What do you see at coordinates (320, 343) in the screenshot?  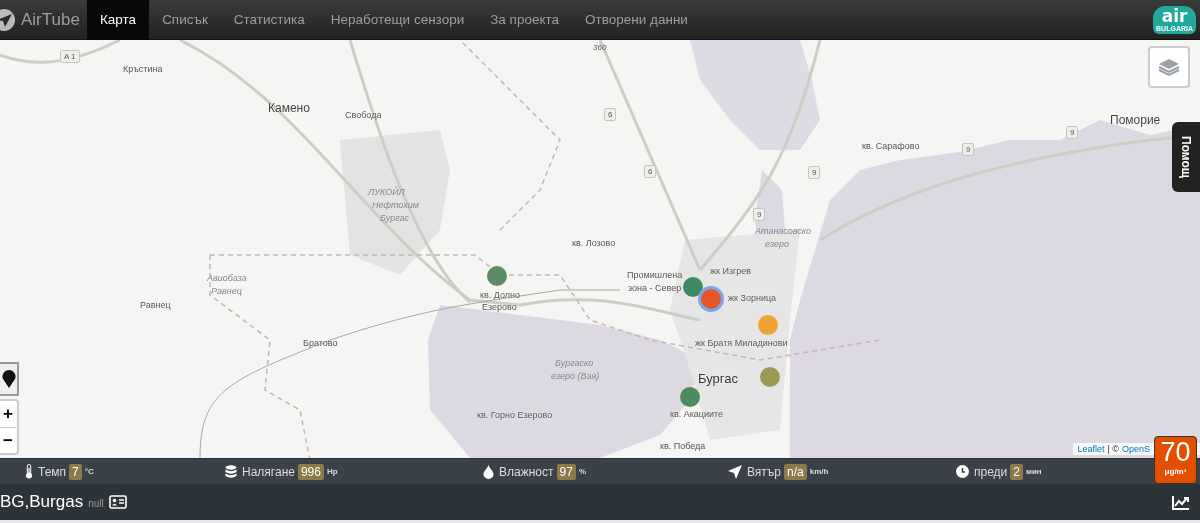 I see `place-label: Братово` at bounding box center [320, 343].